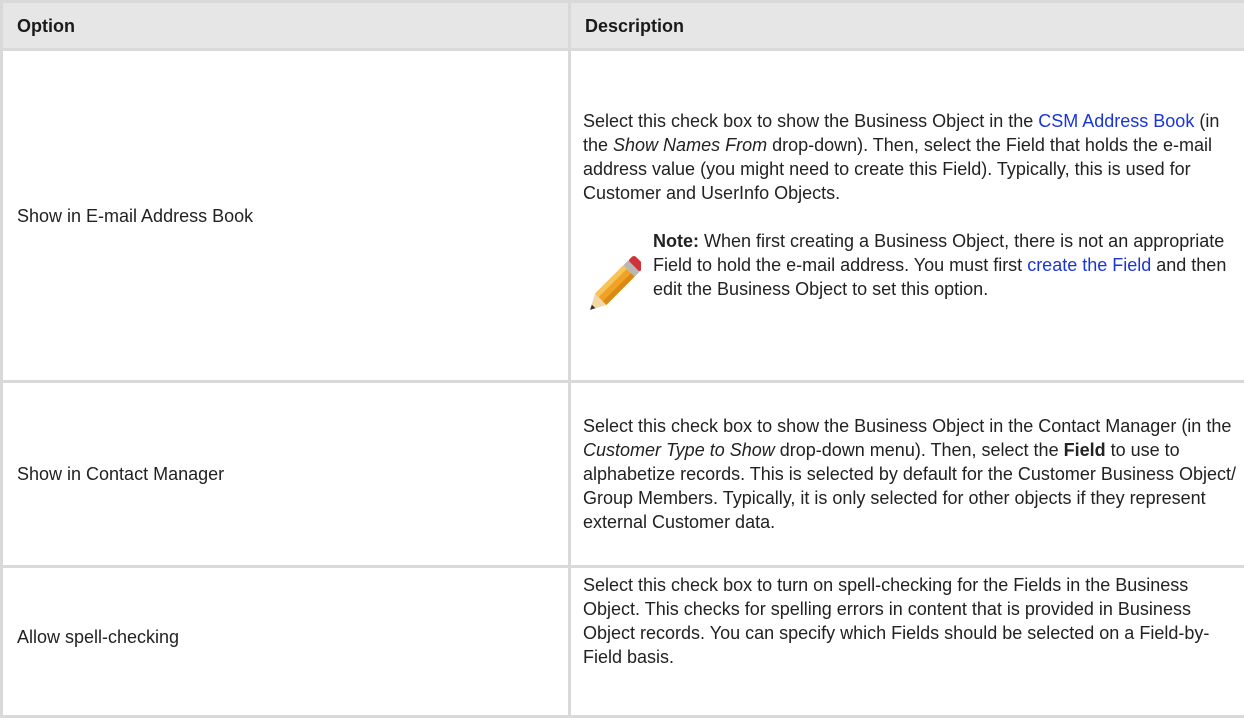 This screenshot has height=718, width=1244. Describe the element at coordinates (612, 288) in the screenshot. I see `pencil-icon` at that location.